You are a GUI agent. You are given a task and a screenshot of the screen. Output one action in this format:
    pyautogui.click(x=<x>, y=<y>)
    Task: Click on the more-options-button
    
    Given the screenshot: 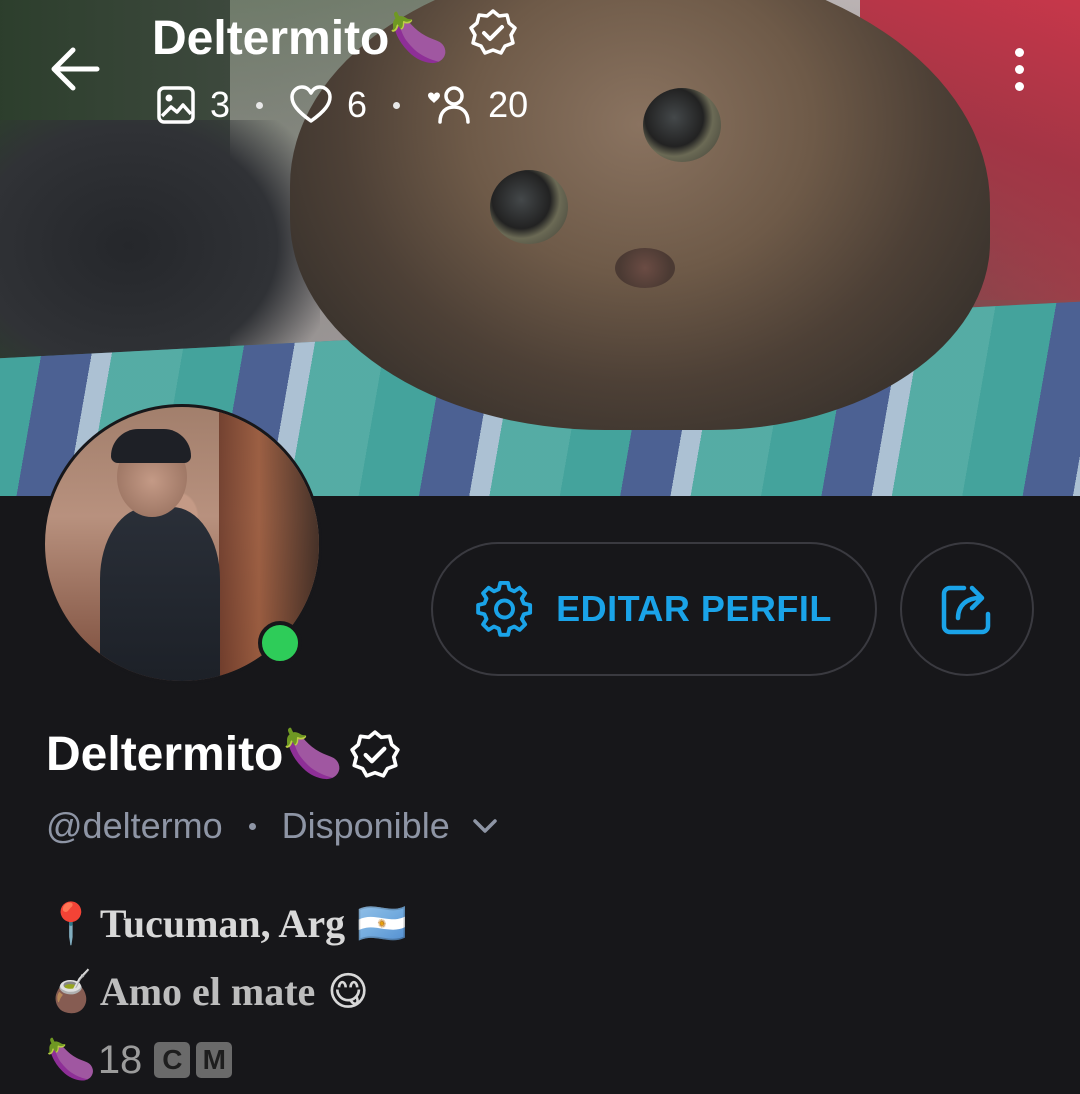 What is the action you would take?
    pyautogui.click(x=1019, y=69)
    